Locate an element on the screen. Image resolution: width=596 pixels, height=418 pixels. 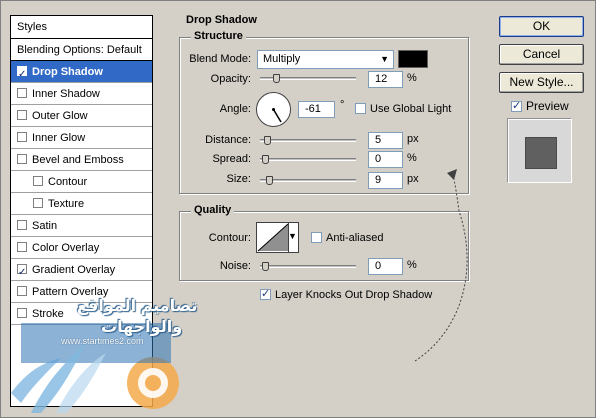
angle-needle-icon is located at coordinates (277, 115).